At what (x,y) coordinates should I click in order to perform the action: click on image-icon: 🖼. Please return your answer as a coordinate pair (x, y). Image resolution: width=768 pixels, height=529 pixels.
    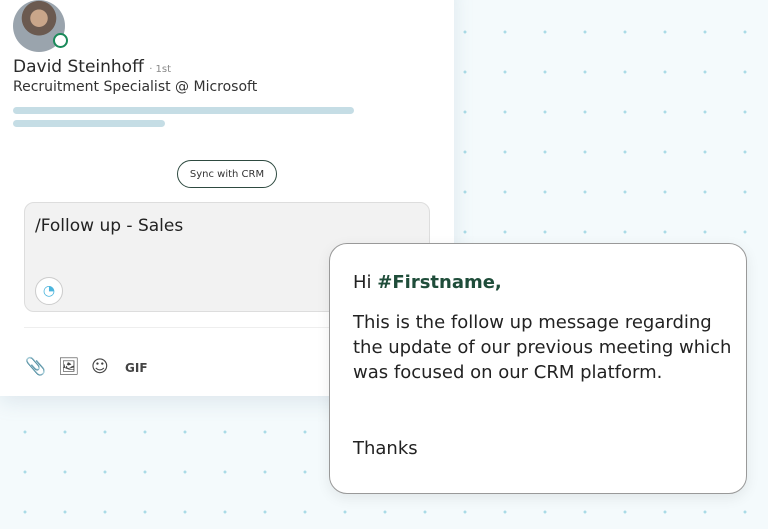
    Looking at the image, I should click on (69, 367).